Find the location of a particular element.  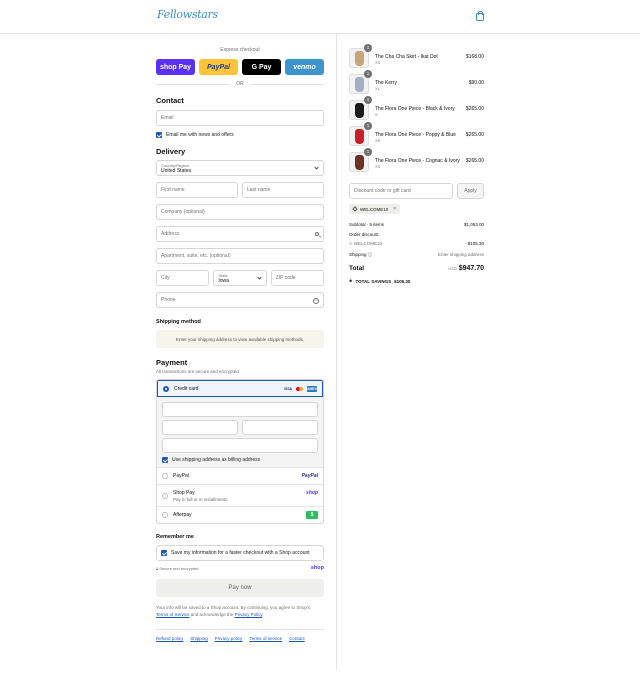

terms-link: Terms of Service is located at coordinates (173, 614).